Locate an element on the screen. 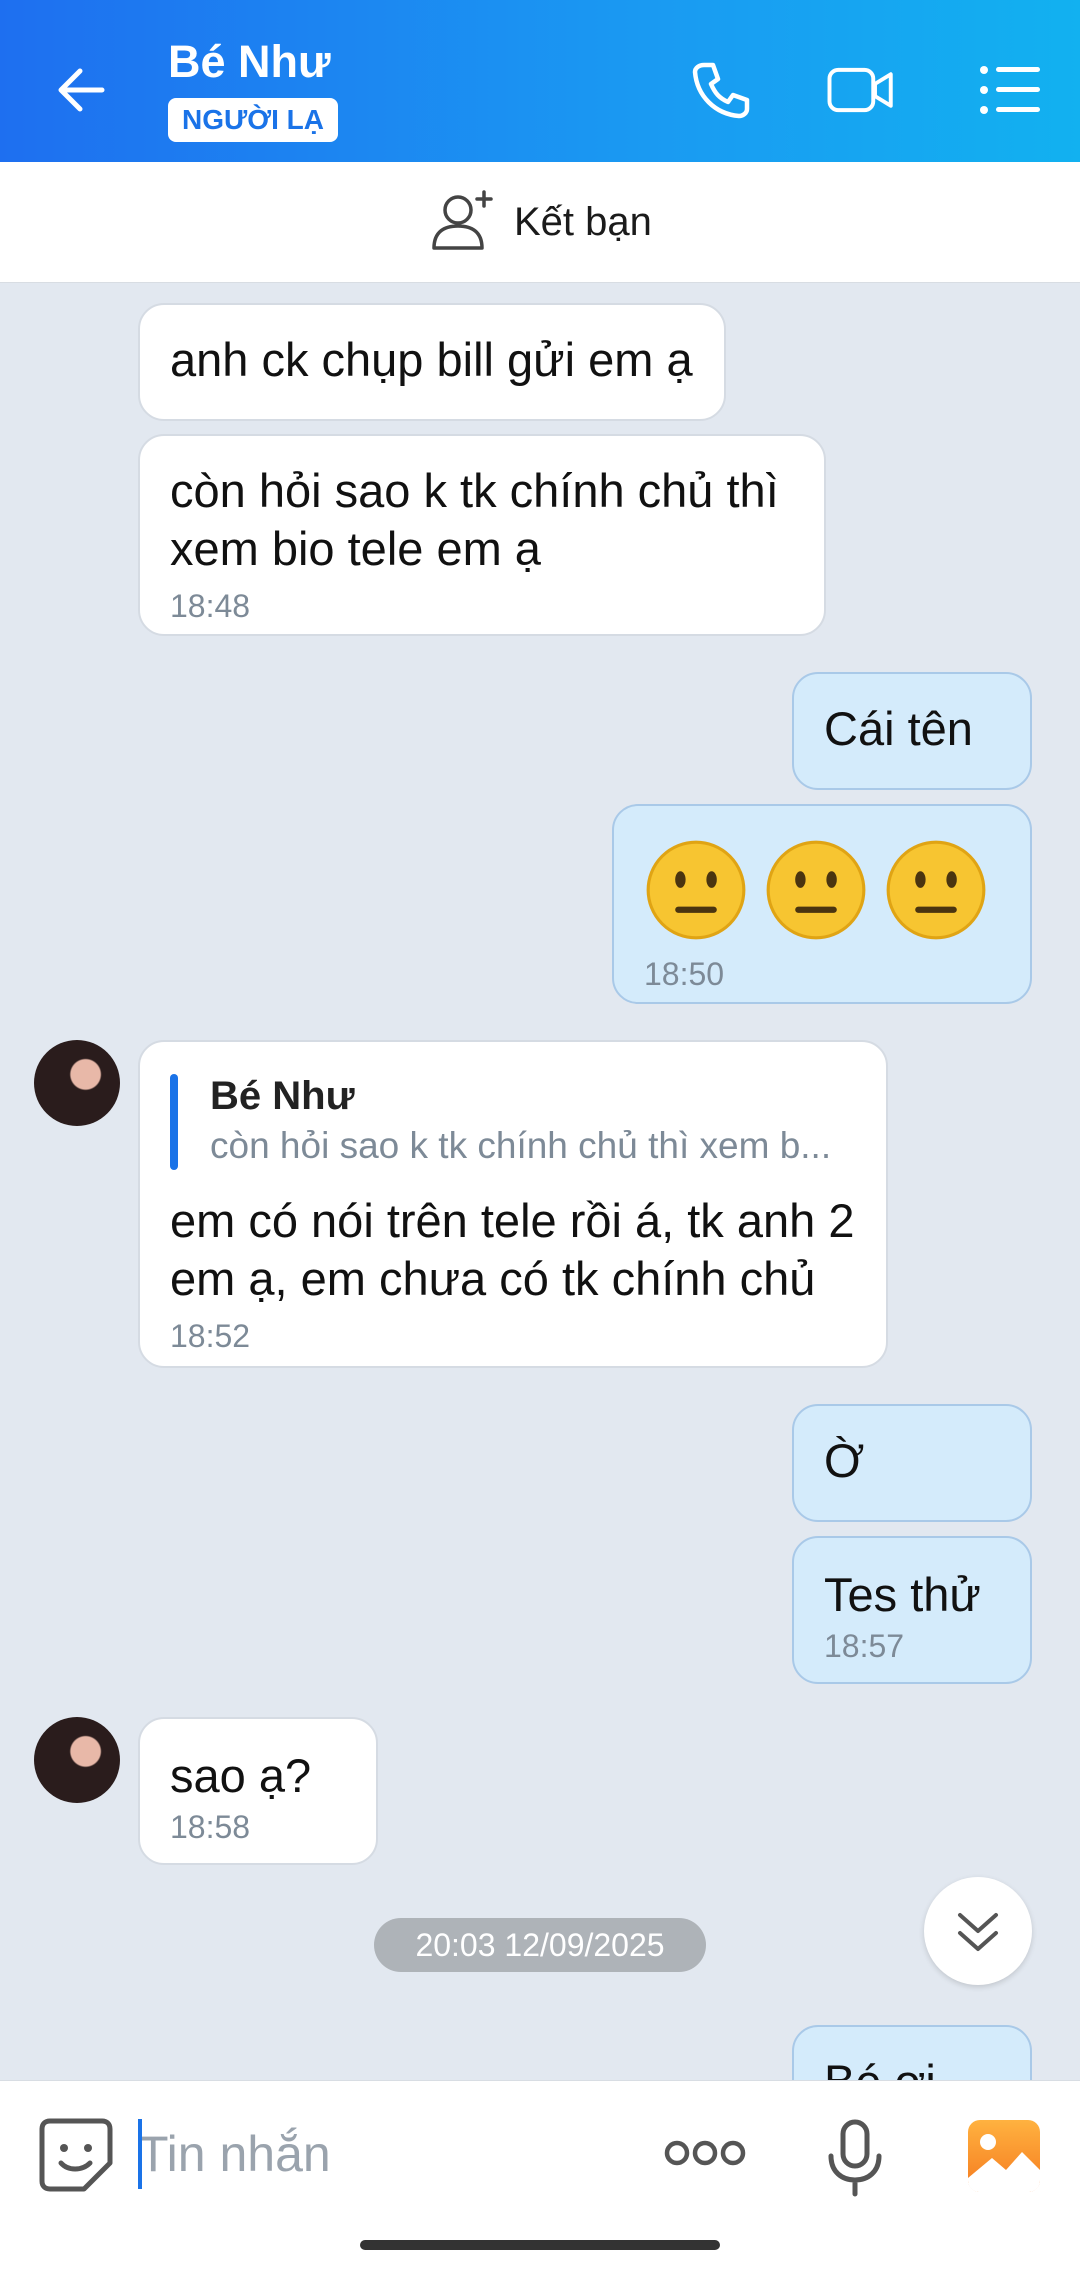 Image resolution: width=1080 pixels, height=2274 pixels. message-text: Bé ơi is located at coordinates (912, 2066).